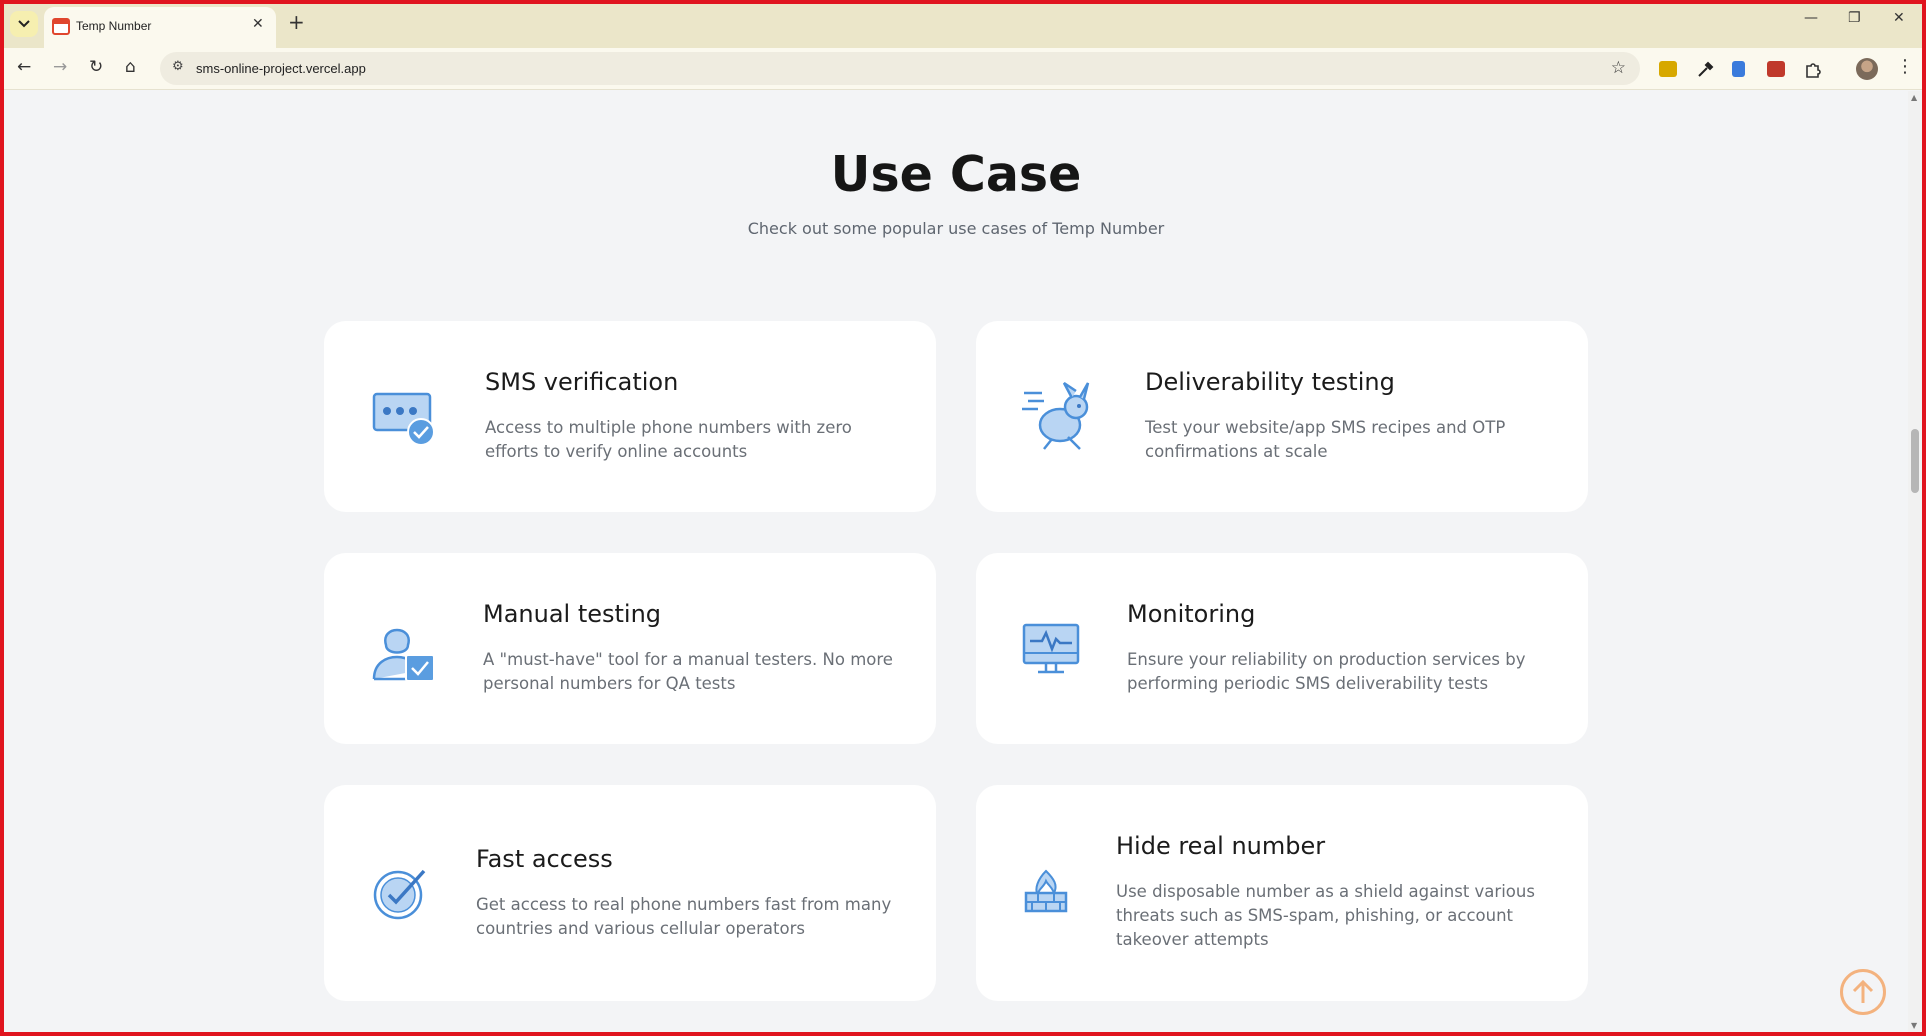 The image size is (1926, 1036). Describe the element at coordinates (1813, 69) in the screenshot. I see `puzzle-extensions-icon` at that location.